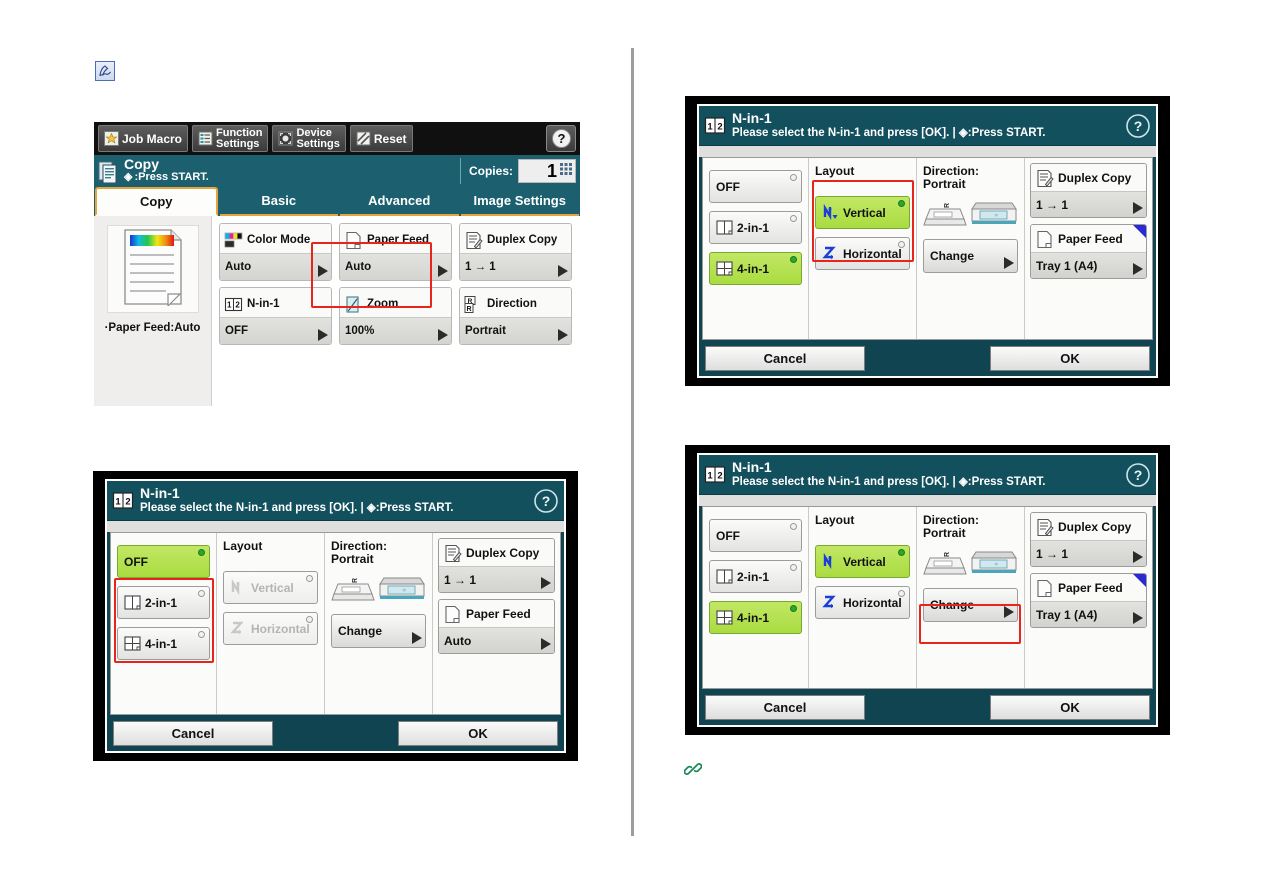 The width and height of the screenshot is (1263, 893). What do you see at coordinates (278, 201) in the screenshot?
I see `tab-basic: Basic` at bounding box center [278, 201].